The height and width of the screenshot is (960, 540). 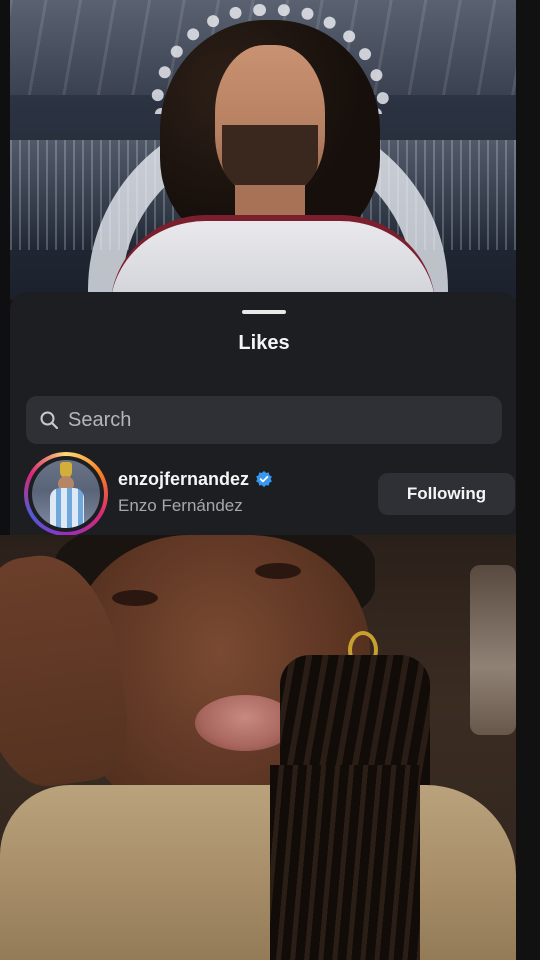 What do you see at coordinates (135, 598) in the screenshot?
I see `person-left-eye` at bounding box center [135, 598].